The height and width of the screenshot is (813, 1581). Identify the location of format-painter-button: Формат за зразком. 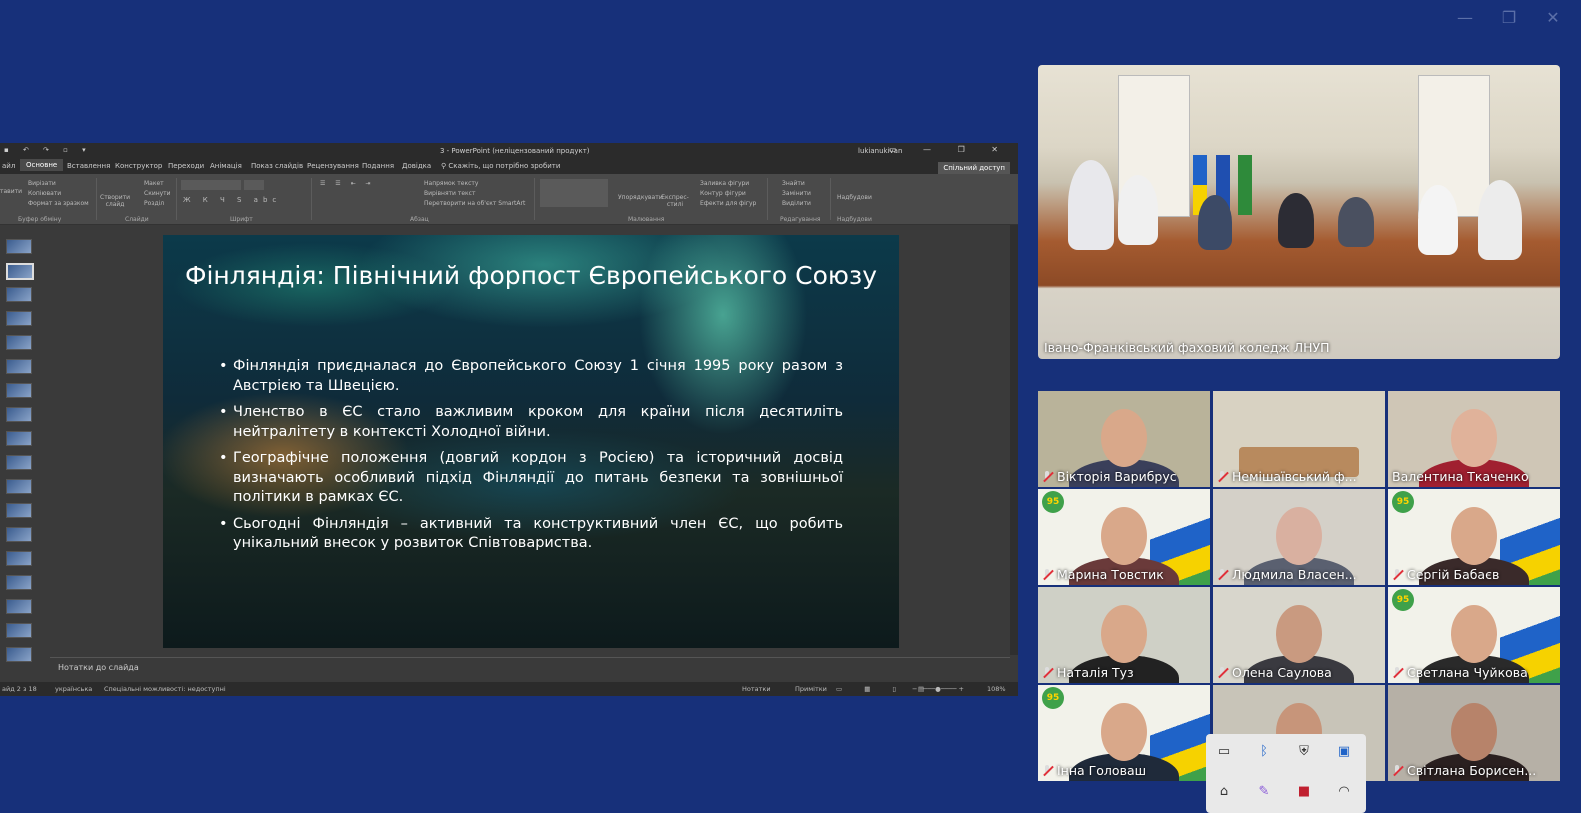
(58, 203).